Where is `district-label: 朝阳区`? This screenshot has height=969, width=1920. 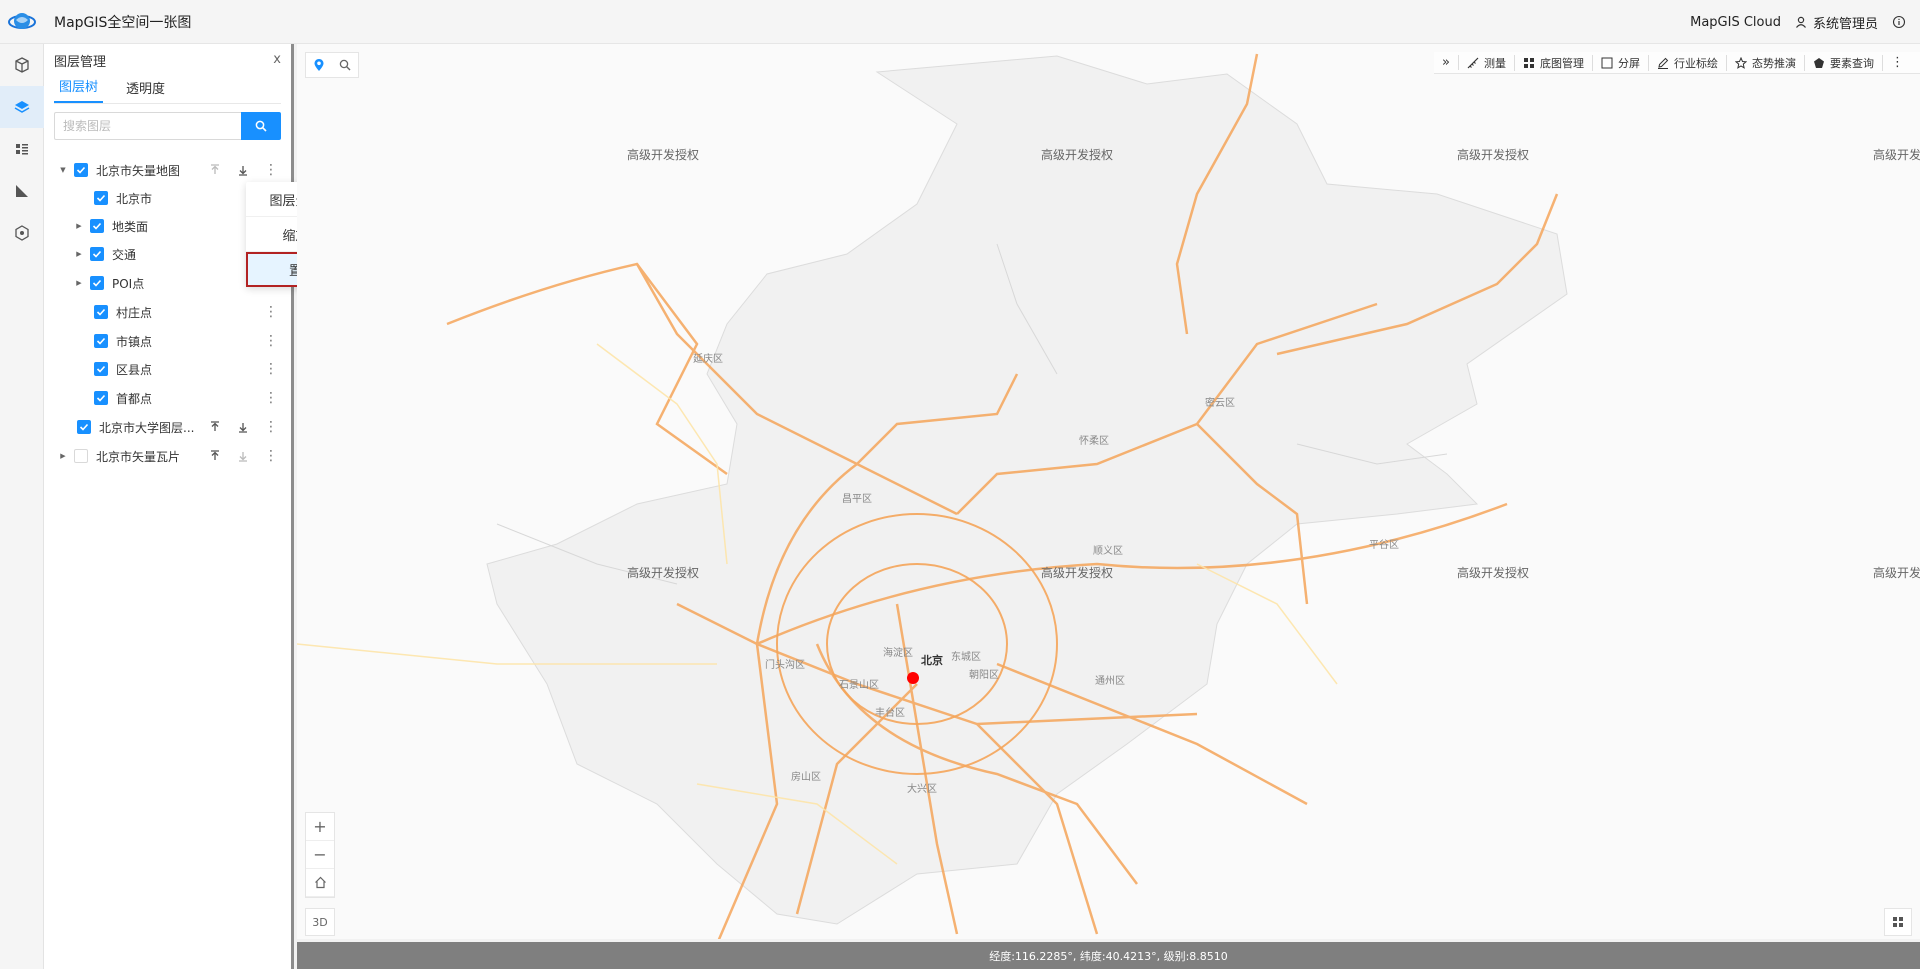
district-label: 朝阳区 is located at coordinates (984, 675).